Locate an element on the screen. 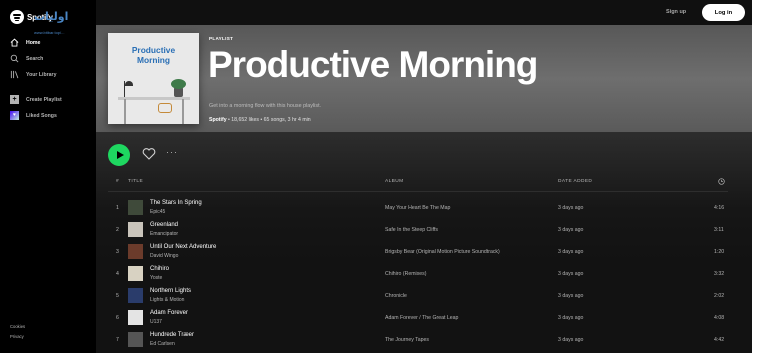  track-title: Hundrede Træer is located at coordinates (172, 335).